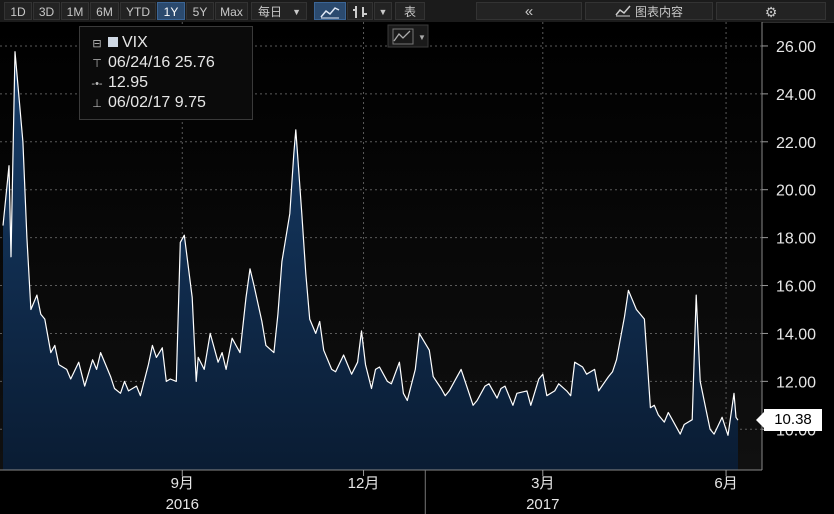  Describe the element at coordinates (796, 143) in the screenshot. I see `y-tick-label: 22.00` at that location.